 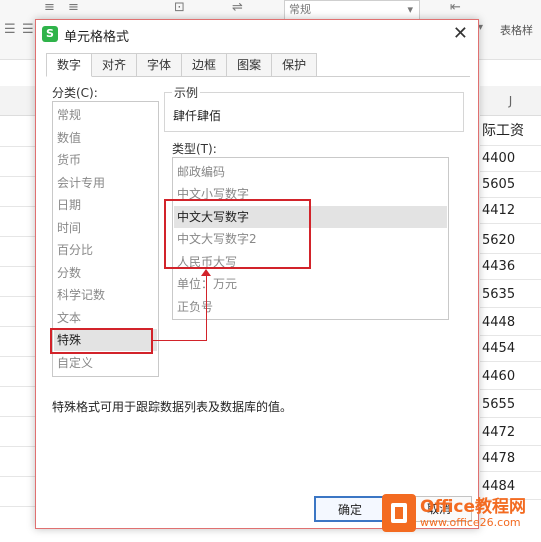 What do you see at coordinates (510, 433) in the screenshot?
I see `table-cell: 4472` at bounding box center [510, 433].